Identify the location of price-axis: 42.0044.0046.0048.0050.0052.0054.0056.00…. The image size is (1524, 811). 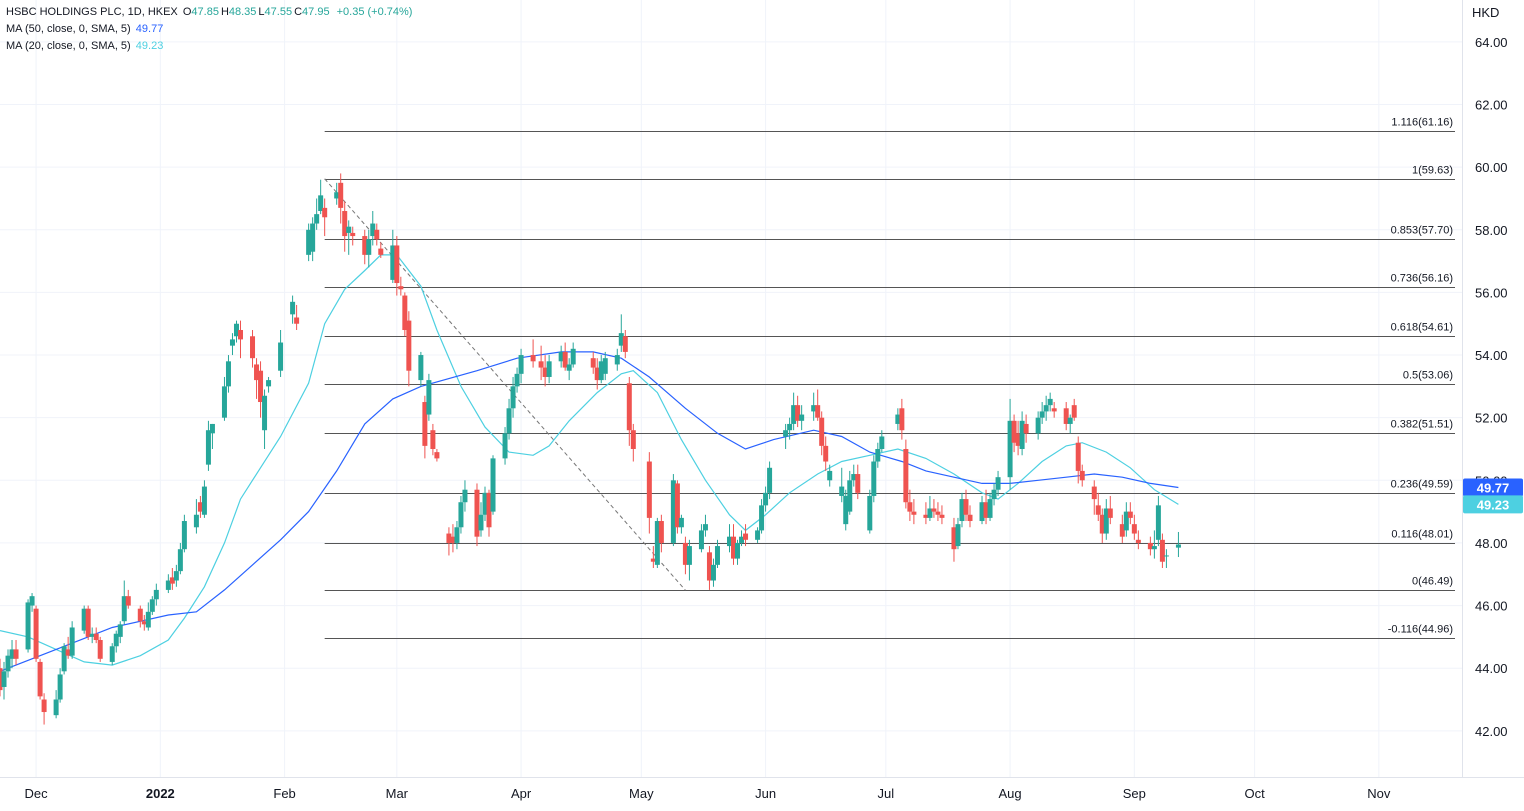
(1493, 405).